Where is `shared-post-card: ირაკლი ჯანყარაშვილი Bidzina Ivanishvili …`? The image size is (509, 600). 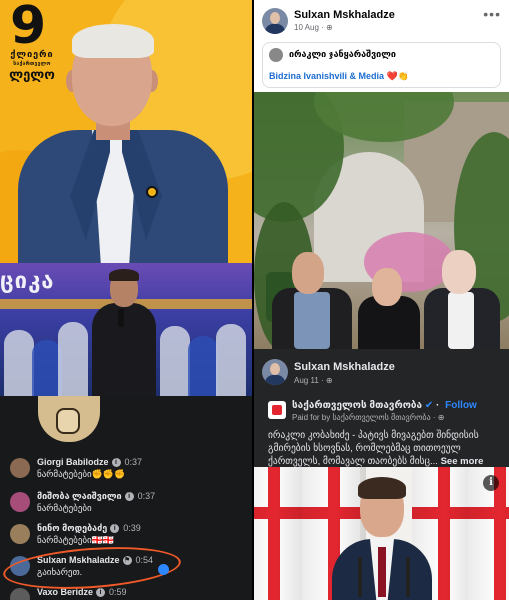
shared-post-card: ირაკლი ჯანყარაშვილი Bidzina Ivanishvili … is located at coordinates (381, 65).